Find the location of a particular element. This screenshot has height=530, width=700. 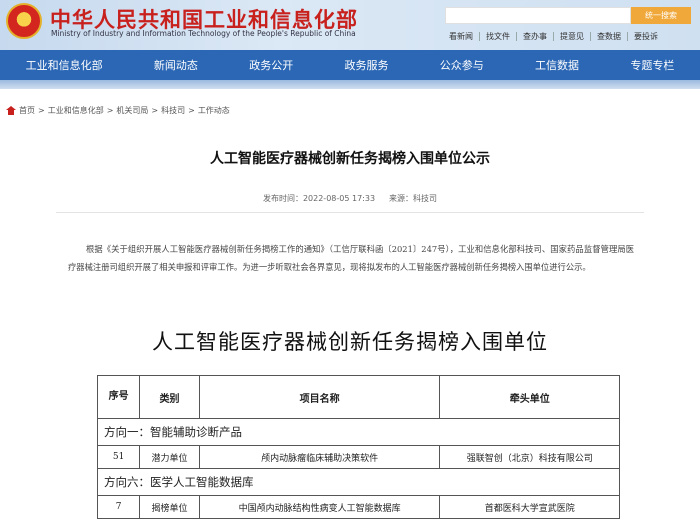

article-meta: 发布时间：2022-08-05 17:33 来源：科技司 is located at coordinates (350, 198).